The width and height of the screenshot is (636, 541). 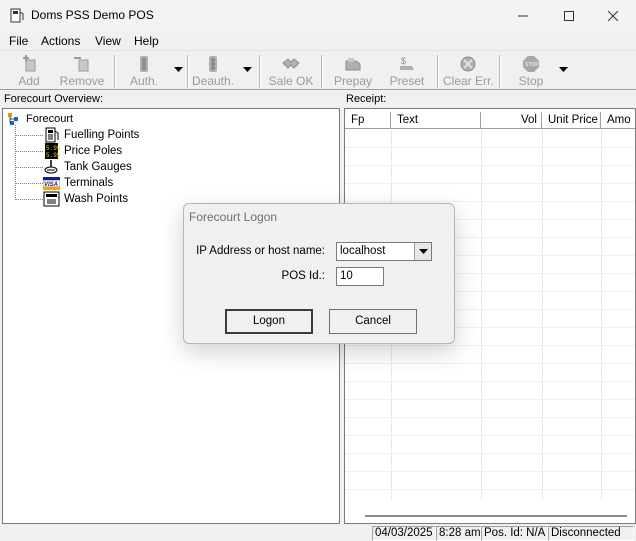 I want to click on prepay-button: Prepay, so click(x=353, y=71).